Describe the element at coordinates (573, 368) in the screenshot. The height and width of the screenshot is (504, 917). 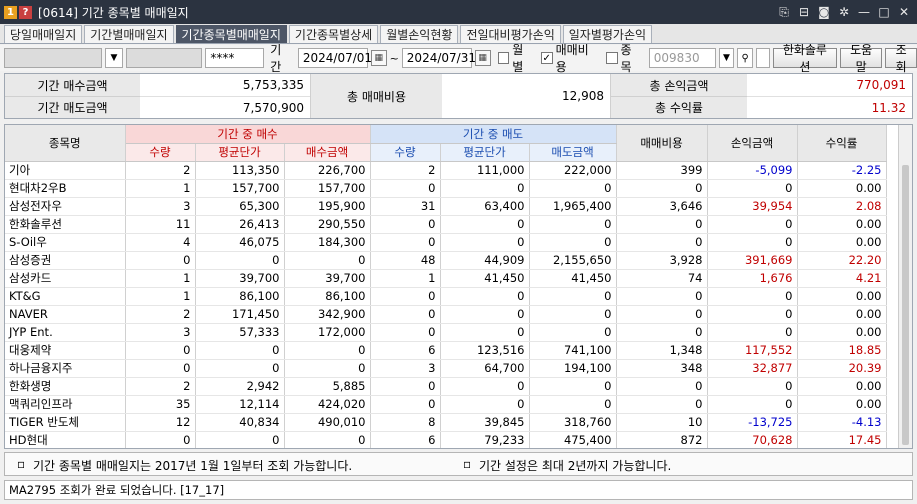
I see `cell-sell-amount: 194,100` at that location.